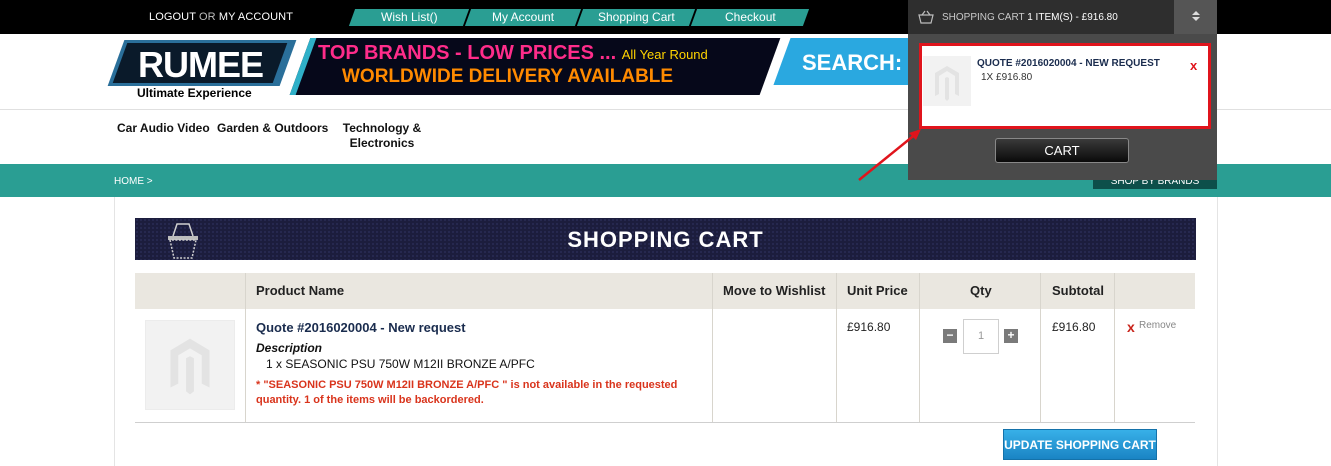 This screenshot has width=1331, height=466. Describe the element at coordinates (300, 290) in the screenshot. I see `col-product-name: Product Name` at that location.